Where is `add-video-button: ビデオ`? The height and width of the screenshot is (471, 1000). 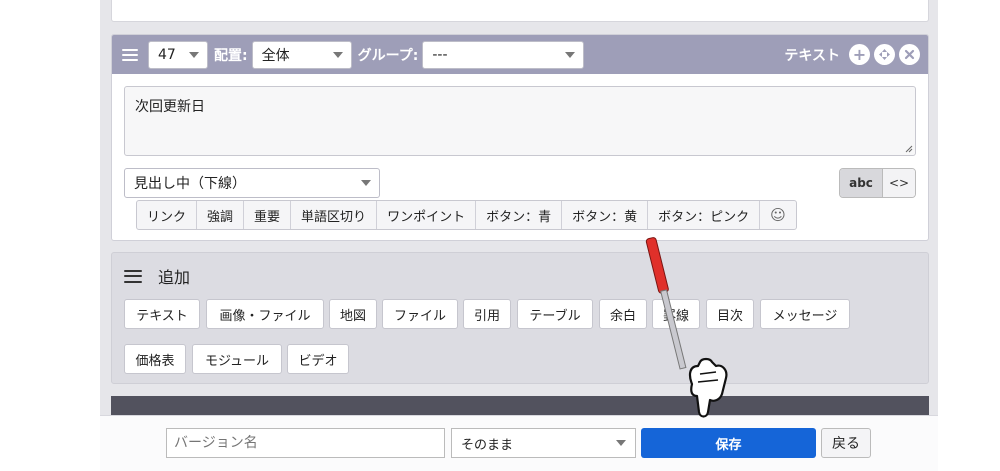 add-video-button: ビデオ is located at coordinates (318, 359).